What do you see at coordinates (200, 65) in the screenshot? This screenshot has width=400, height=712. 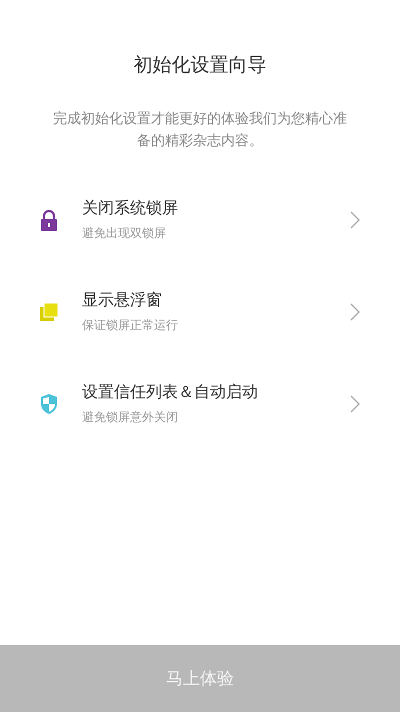 I see `page-title: 初始化设置向导` at bounding box center [200, 65].